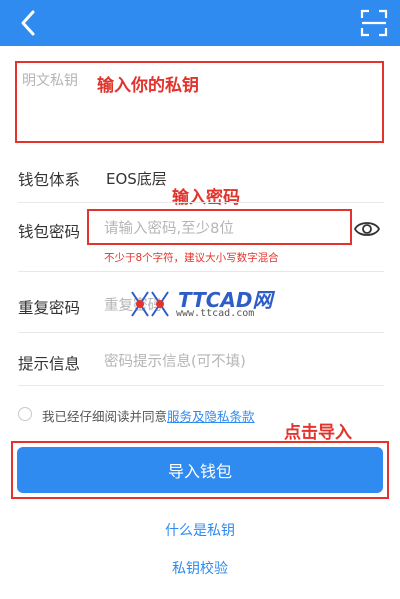 The width and height of the screenshot is (400, 599). Describe the element at coordinates (200, 568) in the screenshot. I see `verify-private-key-link: 私钥校验` at that location.